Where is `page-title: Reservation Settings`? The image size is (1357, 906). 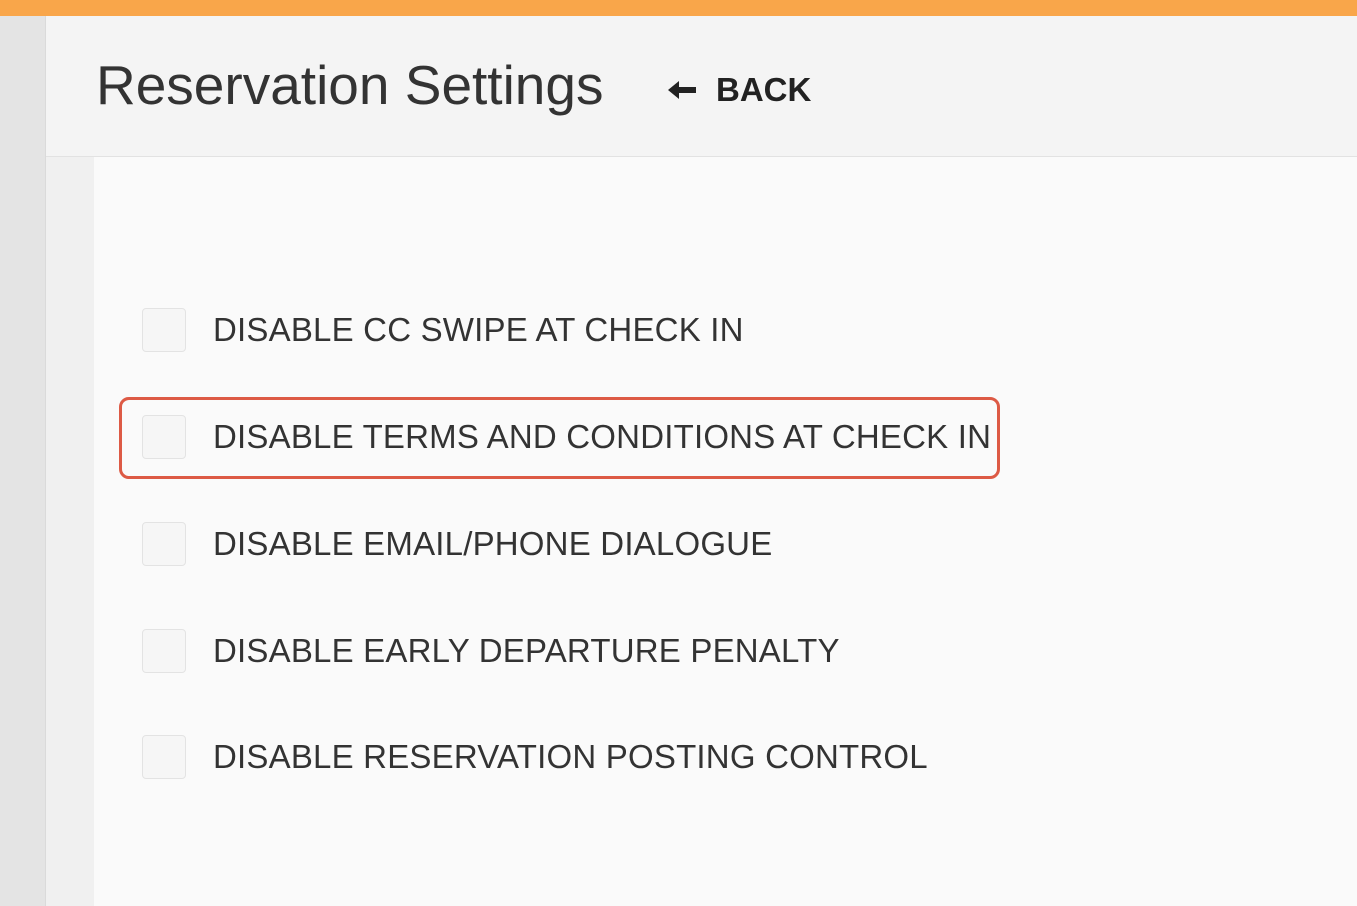
page-title: Reservation Settings is located at coordinates (350, 85).